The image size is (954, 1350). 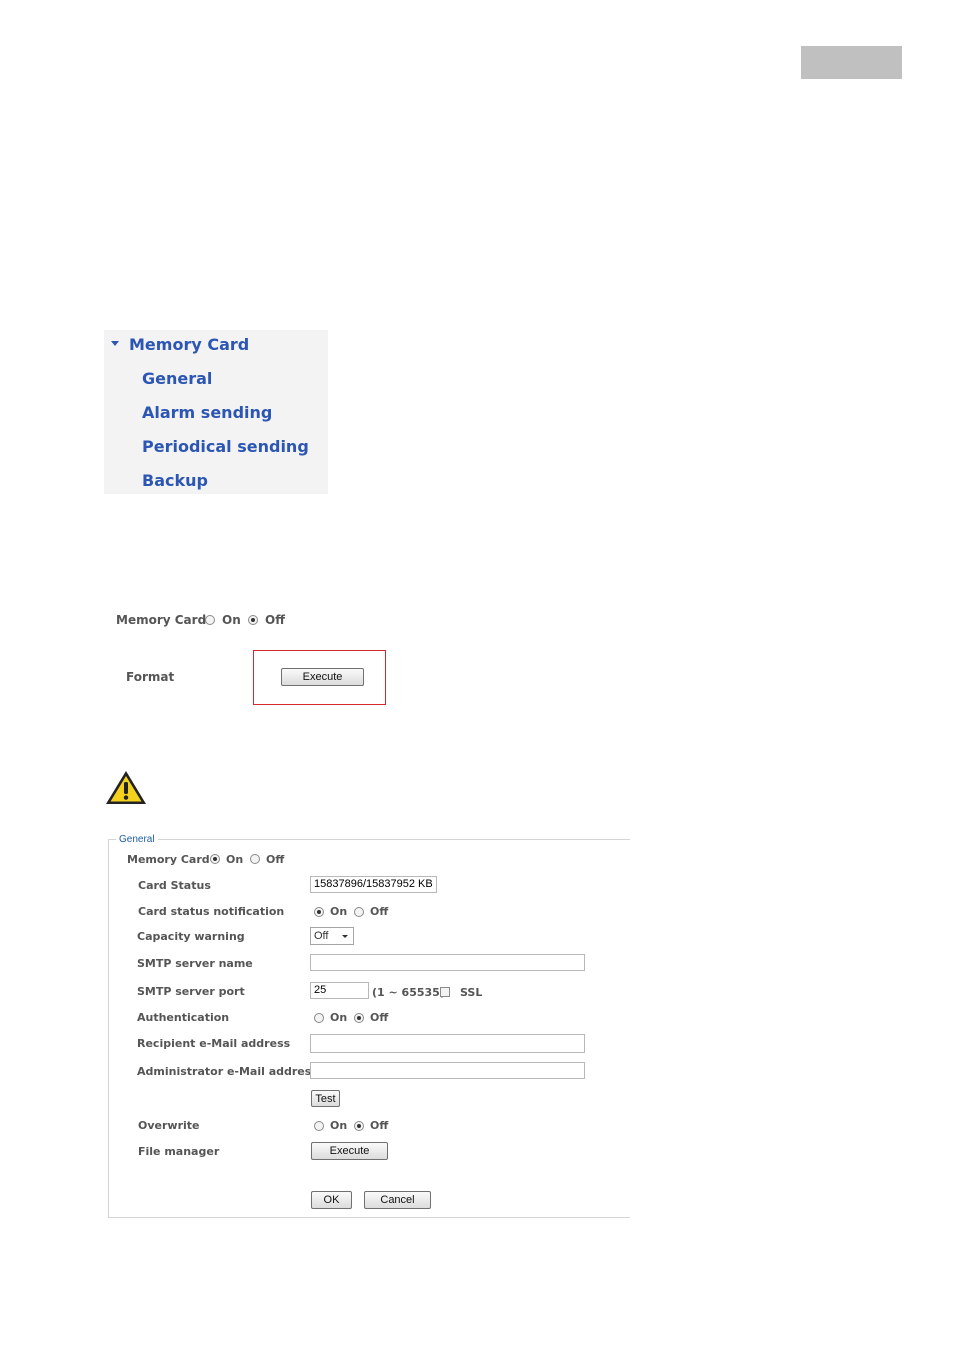 What do you see at coordinates (447, 1070) in the screenshot?
I see `administrator-email-input` at bounding box center [447, 1070].